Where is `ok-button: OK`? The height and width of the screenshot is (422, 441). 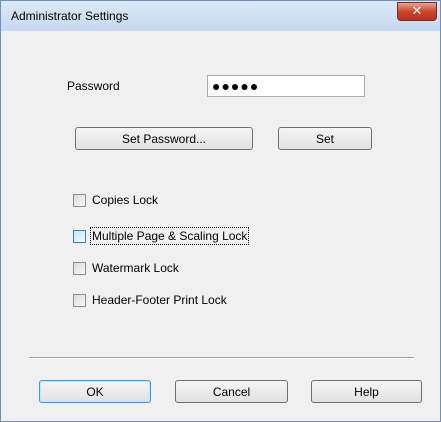
ok-button: OK is located at coordinates (95, 391).